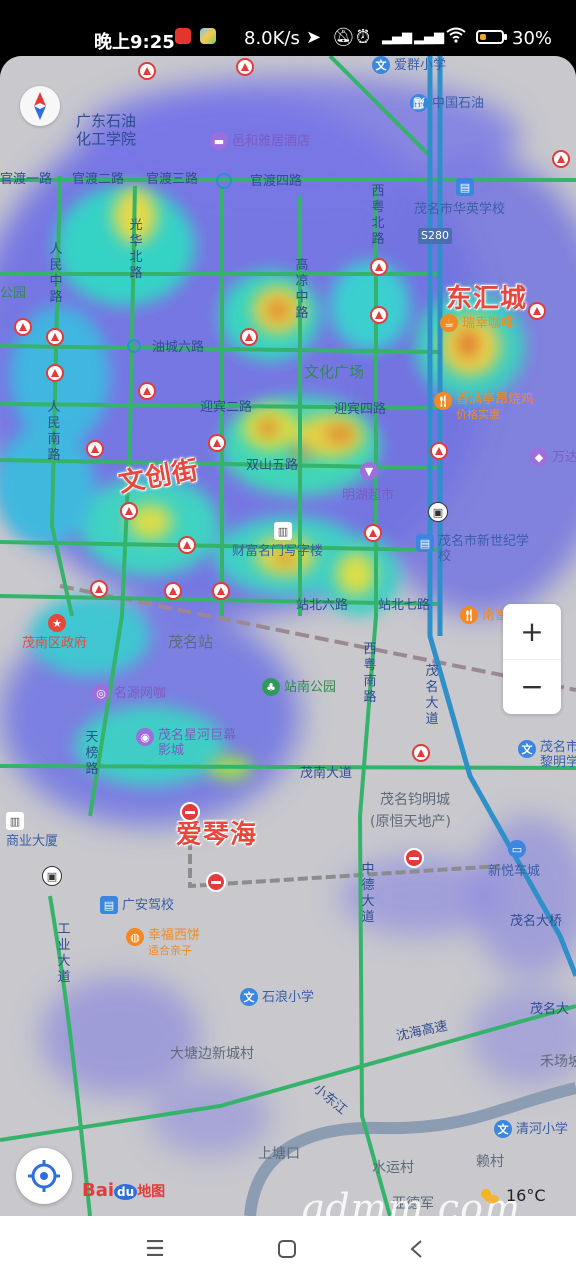  I want to click on poi-nanyi: 🍴︎ 南富, so click(484, 615).